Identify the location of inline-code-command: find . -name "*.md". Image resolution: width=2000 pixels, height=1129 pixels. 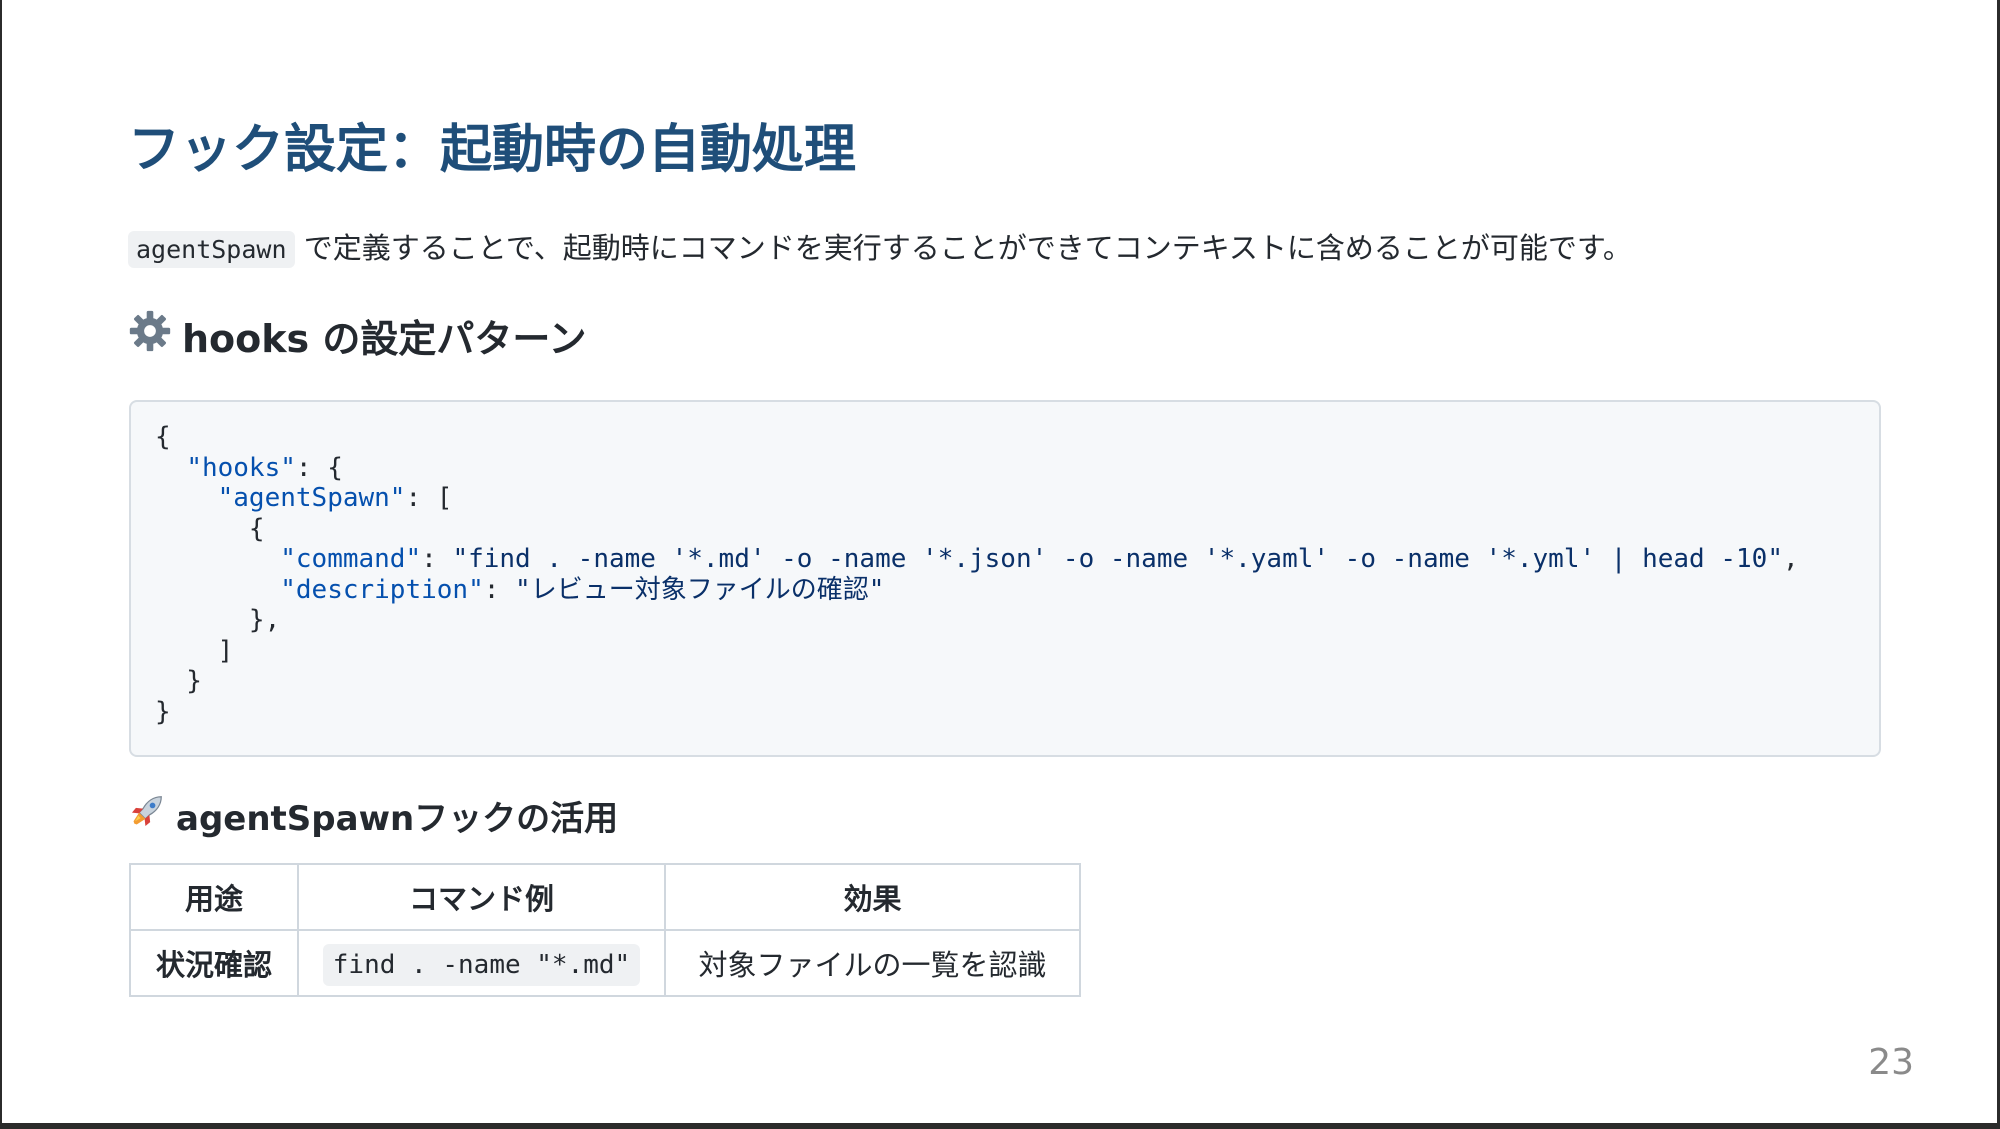
(481, 965).